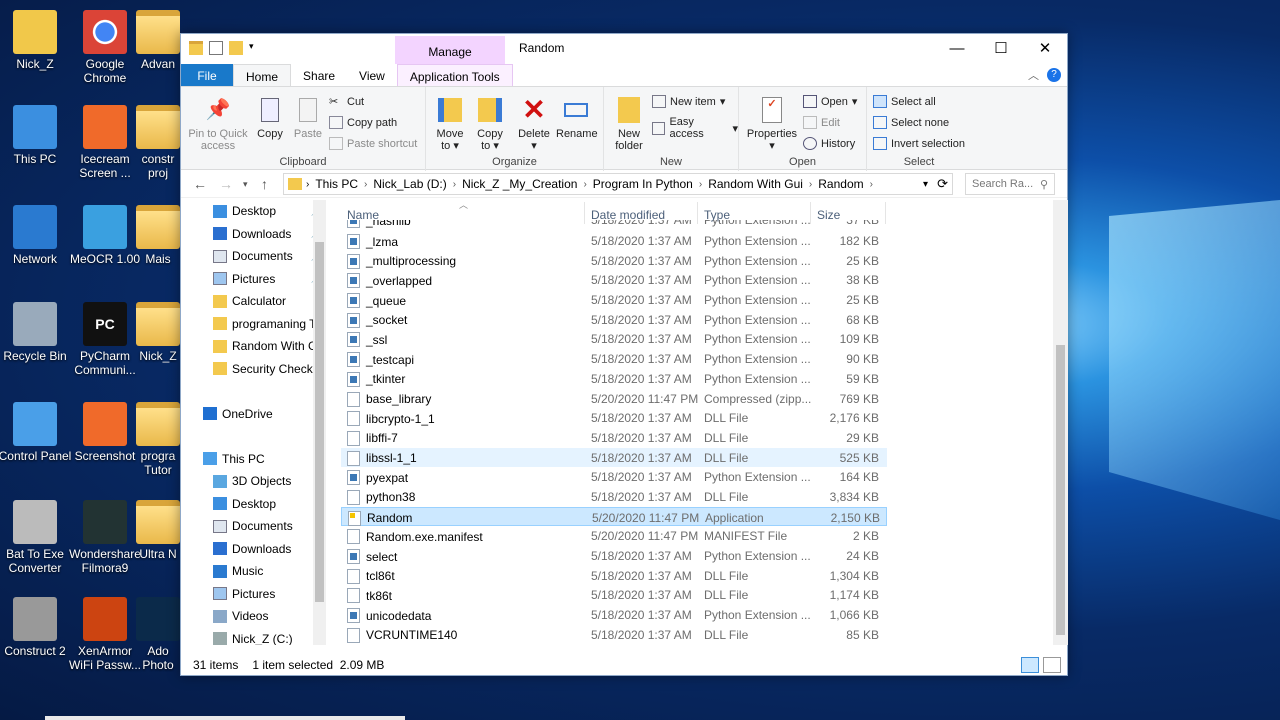 The height and width of the screenshot is (720, 1280). Describe the element at coordinates (925, 184) in the screenshot. I see `address-dropdown-icon: ▾` at that location.